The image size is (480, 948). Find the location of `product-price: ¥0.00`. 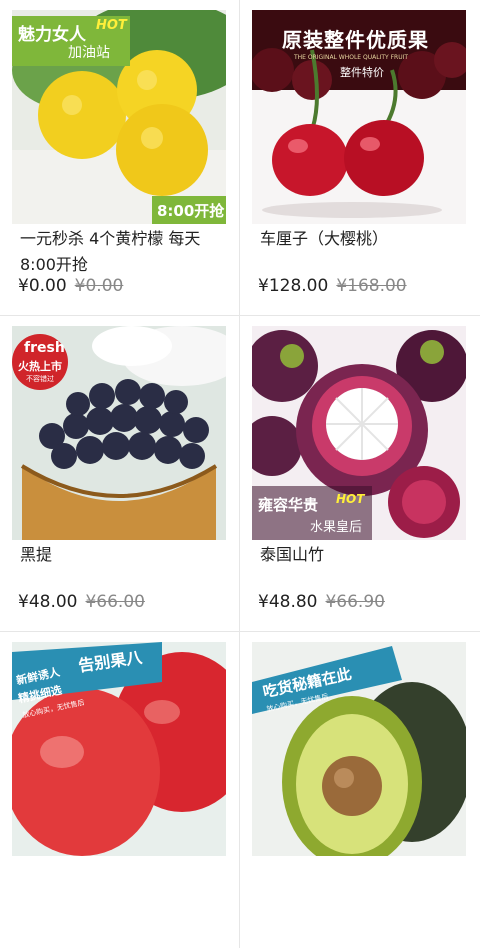

product-price: ¥0.00 is located at coordinates (42, 286).